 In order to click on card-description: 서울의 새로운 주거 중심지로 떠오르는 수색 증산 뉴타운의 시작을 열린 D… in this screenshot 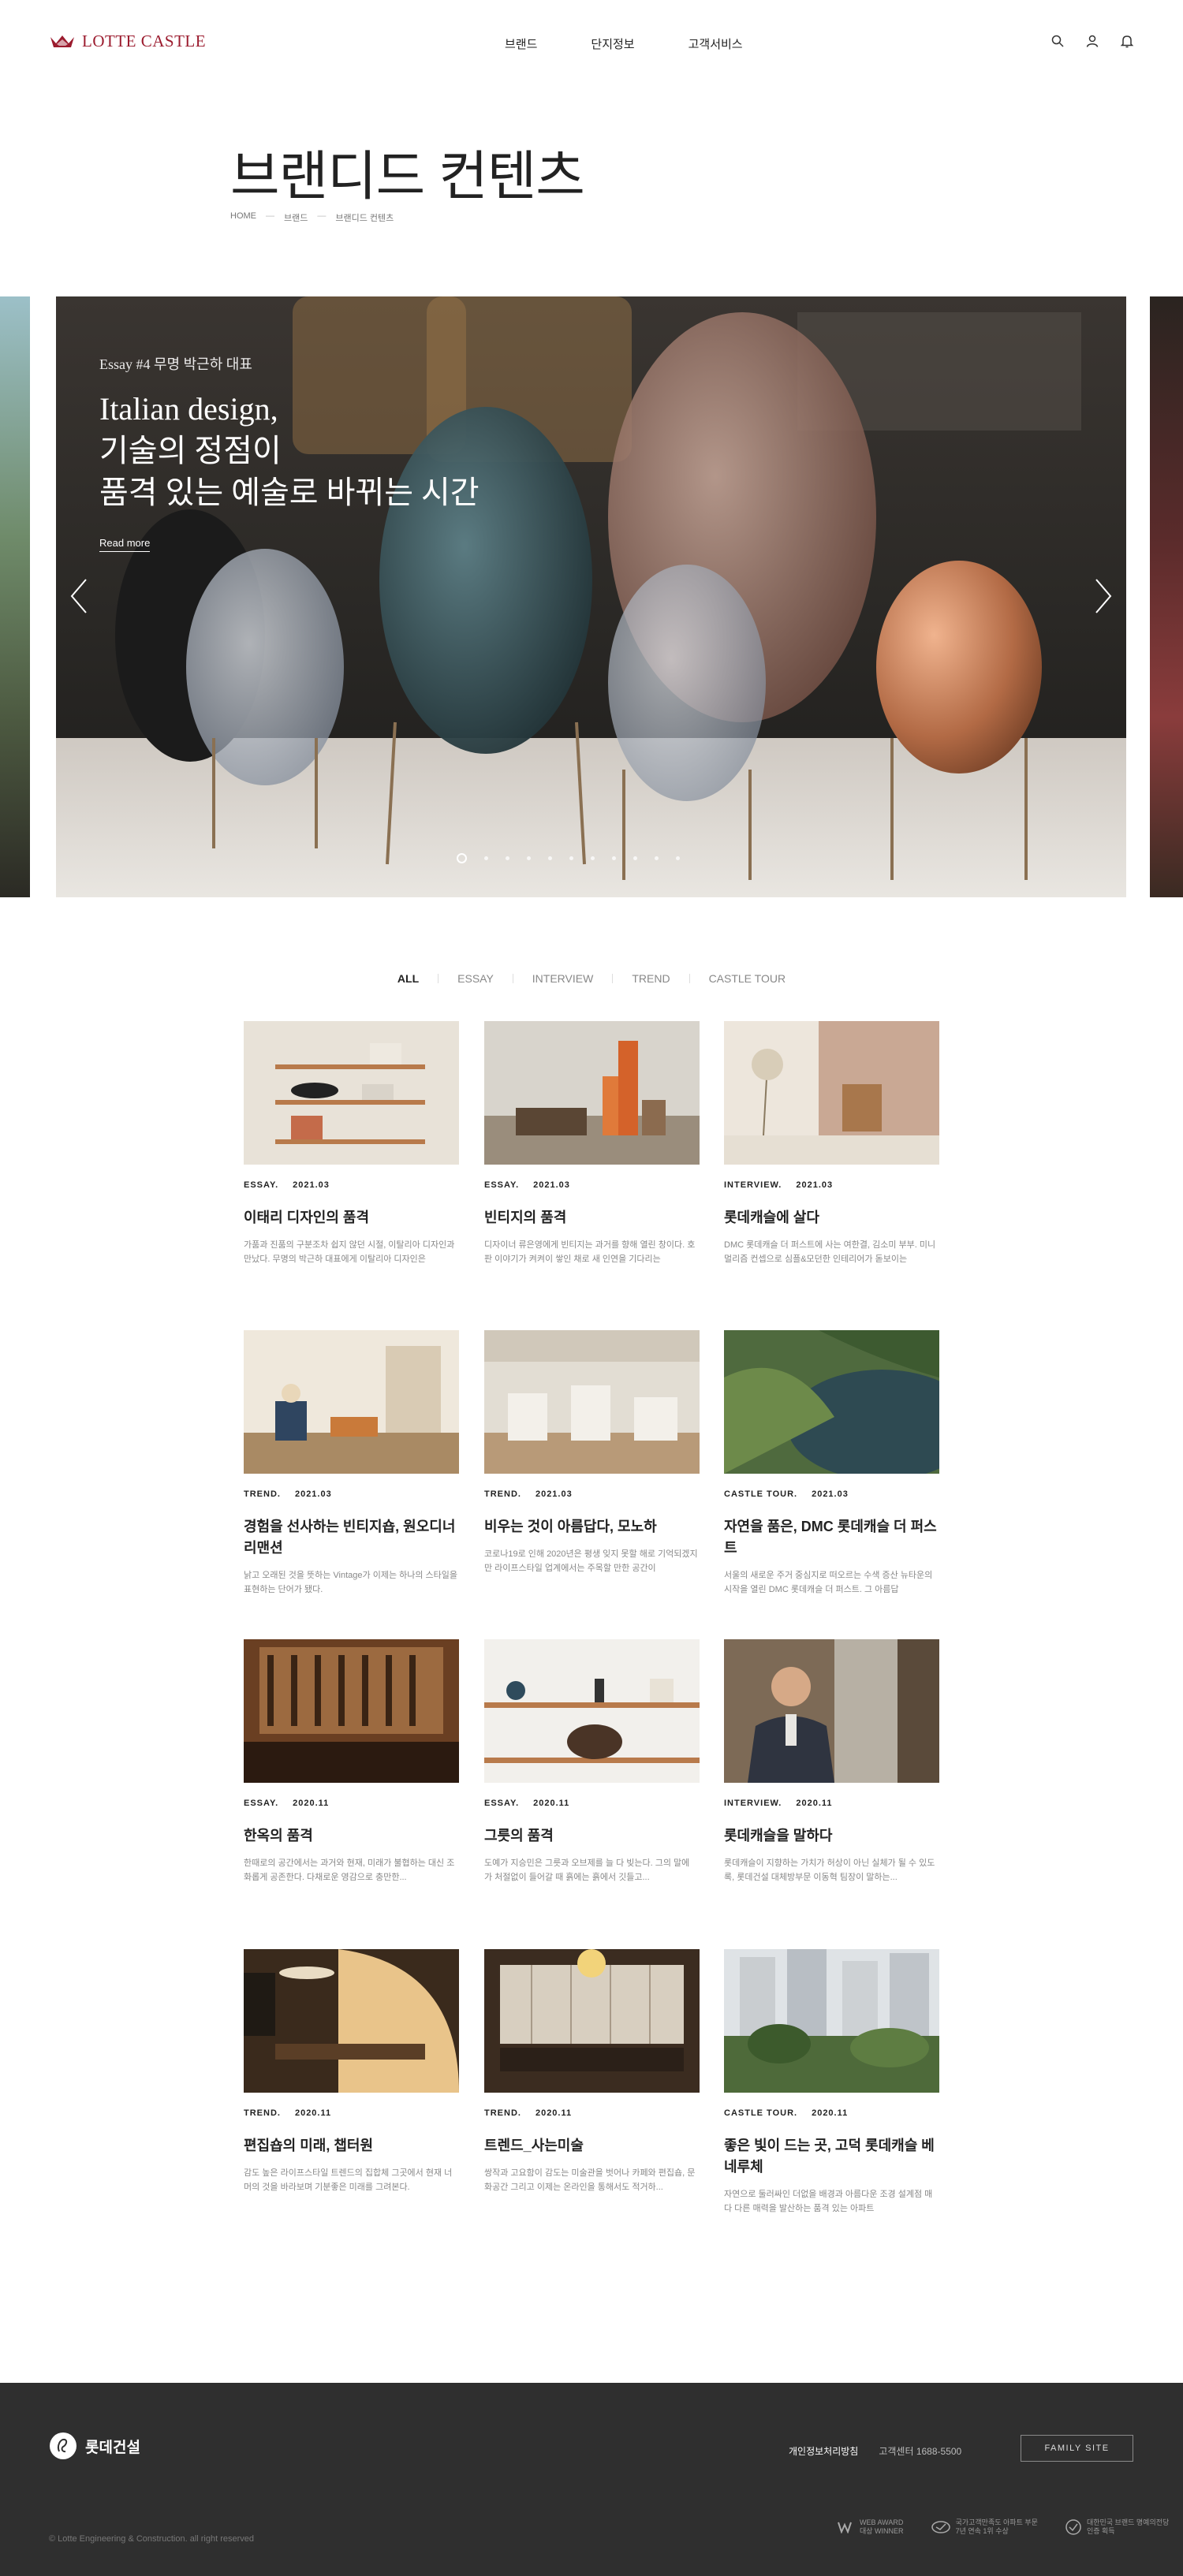, I will do `click(828, 1582)`.